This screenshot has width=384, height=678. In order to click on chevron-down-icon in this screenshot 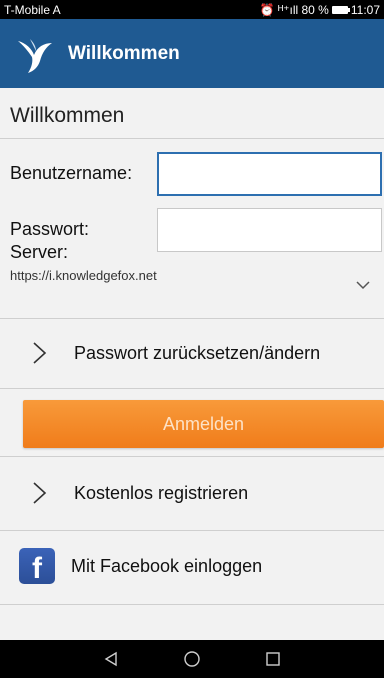, I will do `click(363, 285)`.